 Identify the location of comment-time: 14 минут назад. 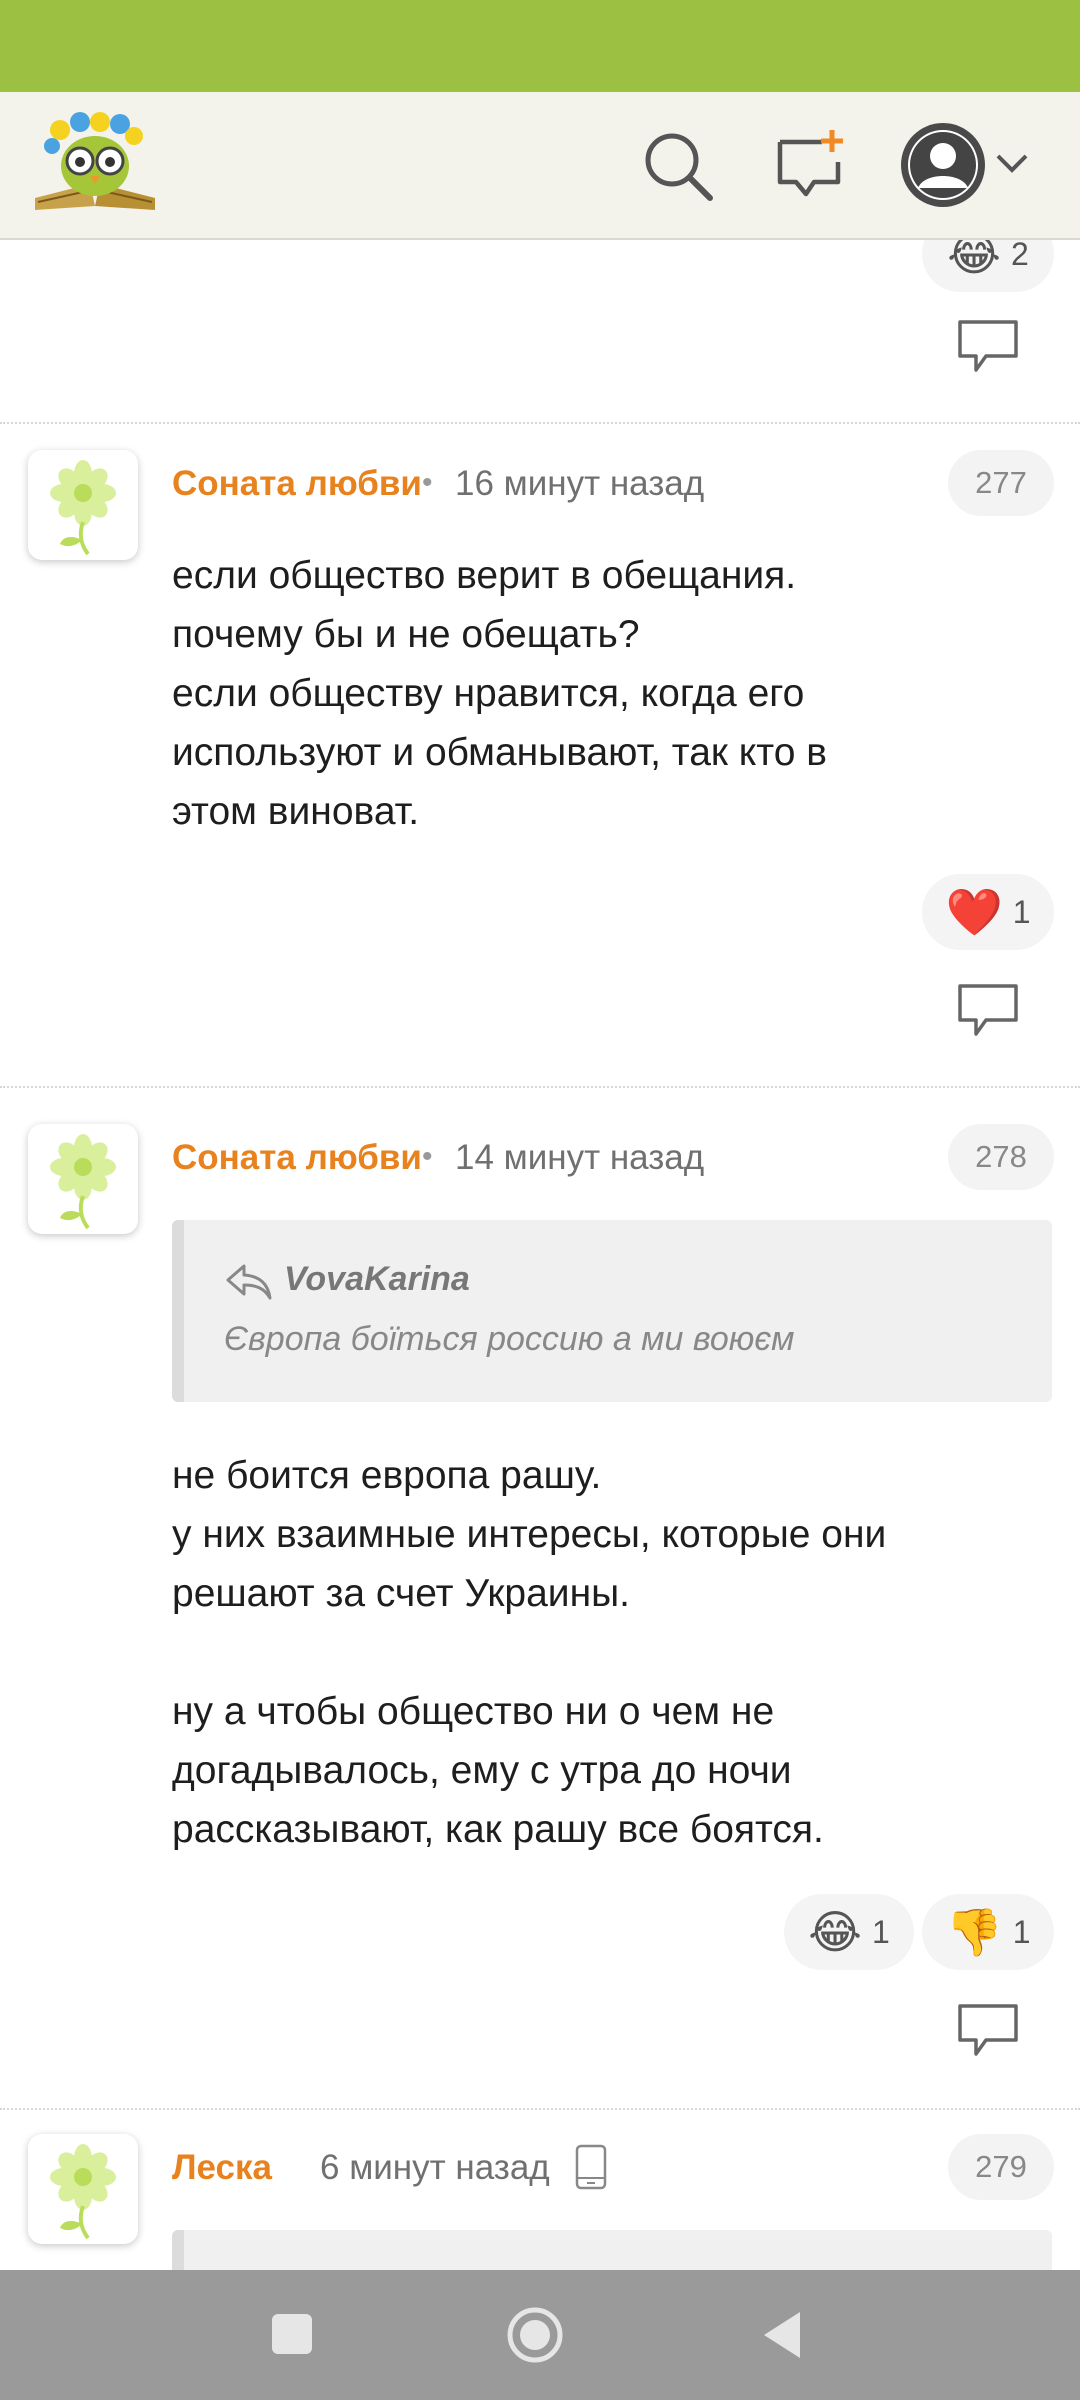
(580, 1157).